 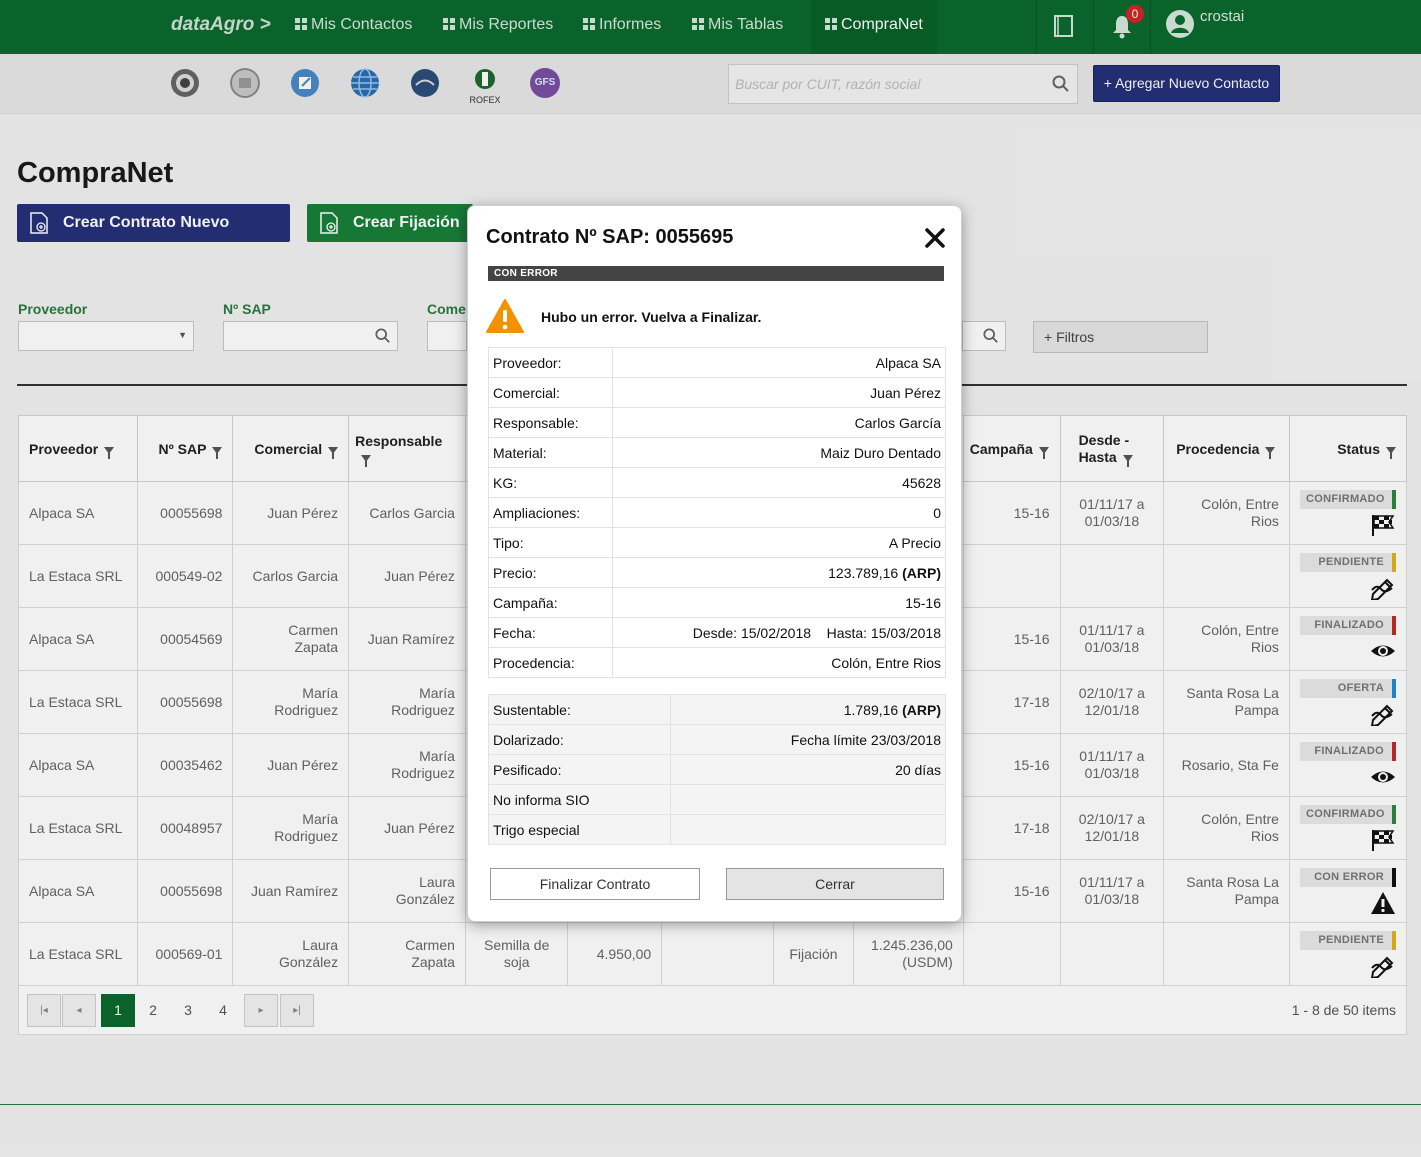 I want to click on detail-label: Material:, so click(x=550, y=452).